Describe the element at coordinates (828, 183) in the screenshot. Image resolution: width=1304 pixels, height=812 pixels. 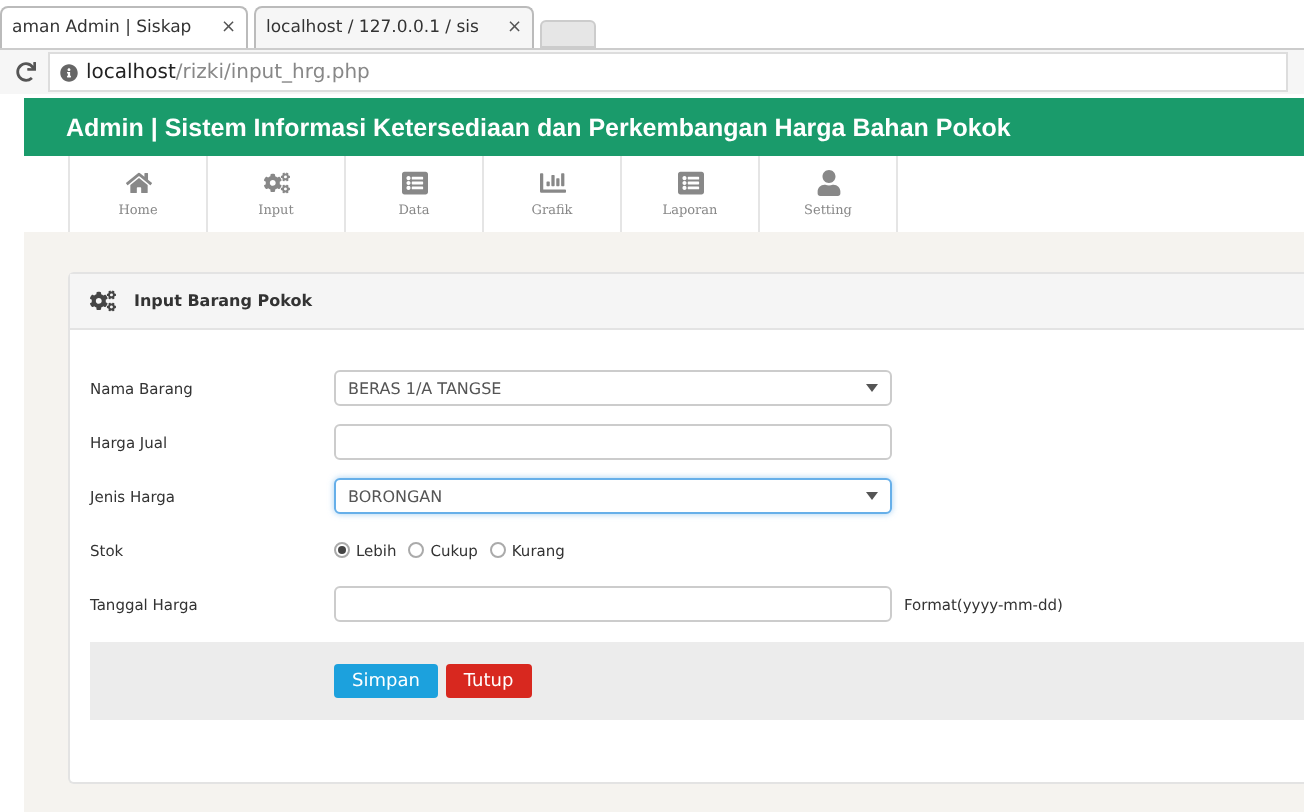
I see `user-icon` at that location.